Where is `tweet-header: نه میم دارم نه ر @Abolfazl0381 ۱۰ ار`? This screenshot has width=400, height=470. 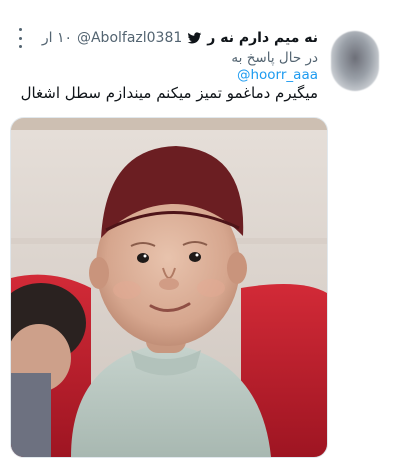 tweet-header: نه میم دارم نه ر @Abolfazl0381 ۱۰ ار is located at coordinates (180, 38).